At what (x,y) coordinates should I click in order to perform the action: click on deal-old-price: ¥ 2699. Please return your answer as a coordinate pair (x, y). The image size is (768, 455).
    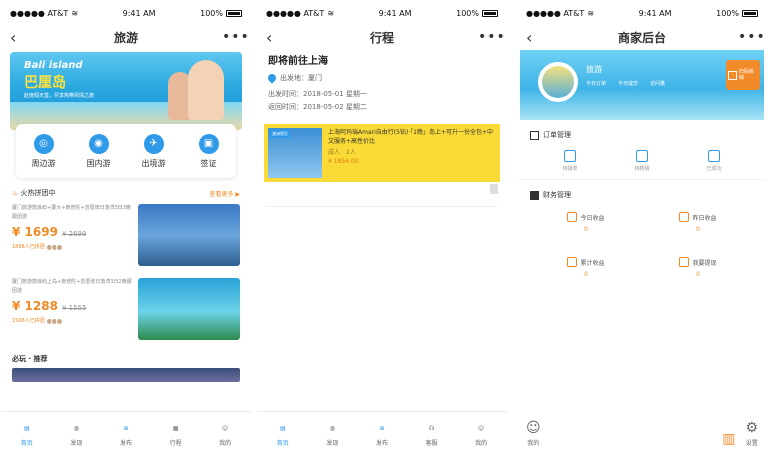
    Looking at the image, I should click on (74, 234).